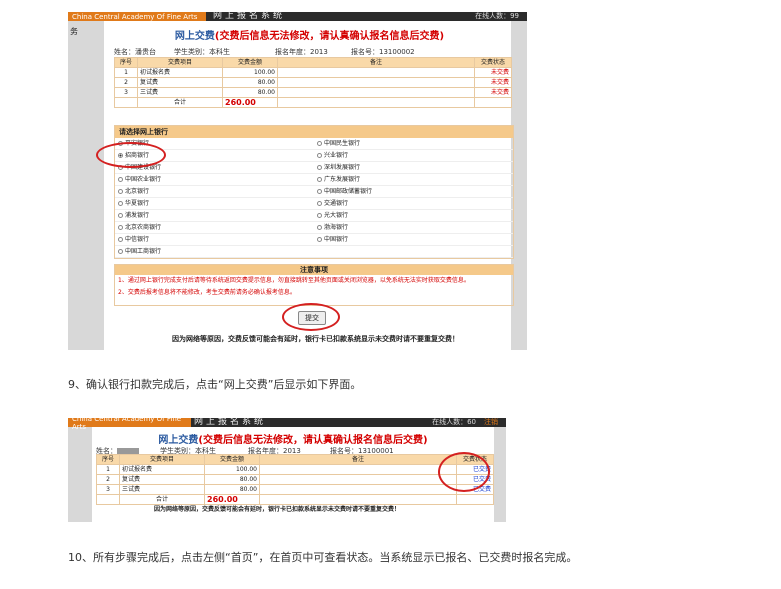  Describe the element at coordinates (135, 52) in the screenshot. I see `applicant-name: 姓名：潘贵台` at that location.